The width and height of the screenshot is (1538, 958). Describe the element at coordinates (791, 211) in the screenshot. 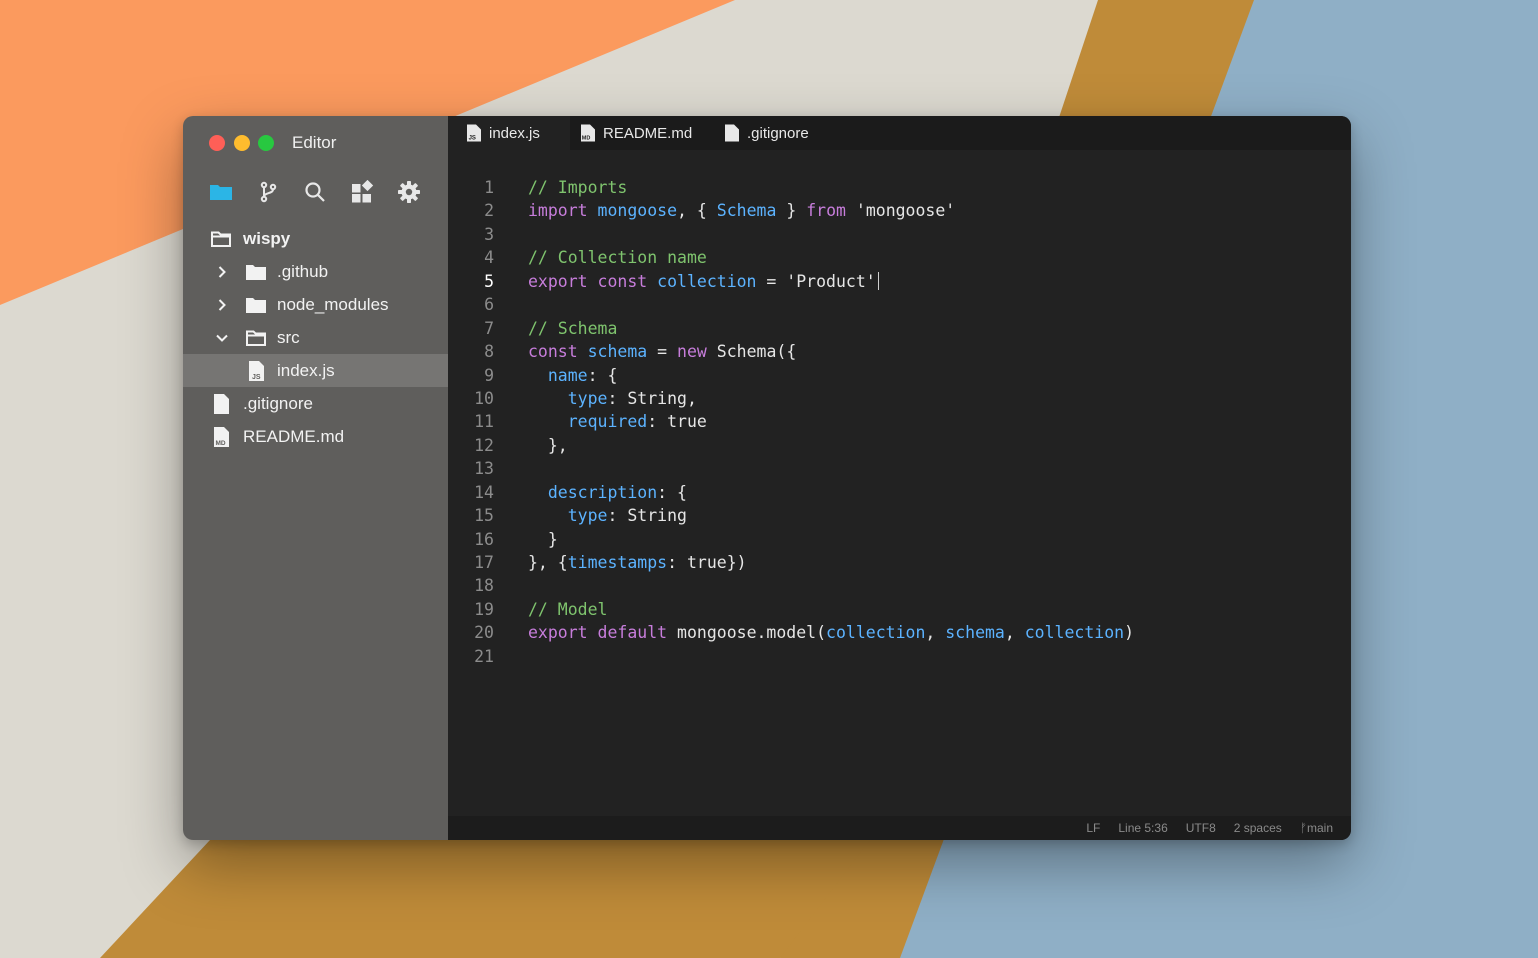

I see `code-token: }` at that location.